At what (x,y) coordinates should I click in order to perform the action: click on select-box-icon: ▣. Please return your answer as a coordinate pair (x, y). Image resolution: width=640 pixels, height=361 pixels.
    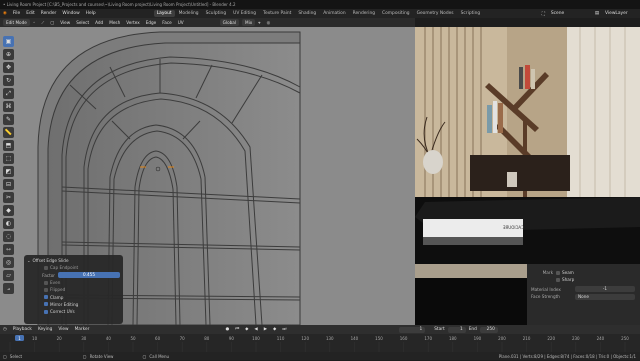
    Looking at the image, I should click on (8, 41).